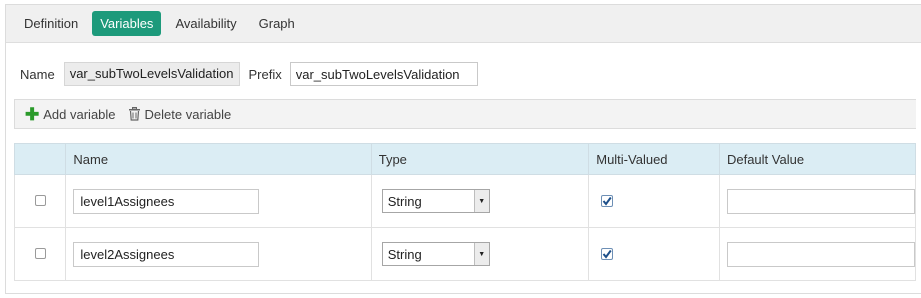 This screenshot has width=921, height=298. What do you see at coordinates (151, 74) in the screenshot?
I see `name-value: var_subTwoLevelsValidation` at bounding box center [151, 74].